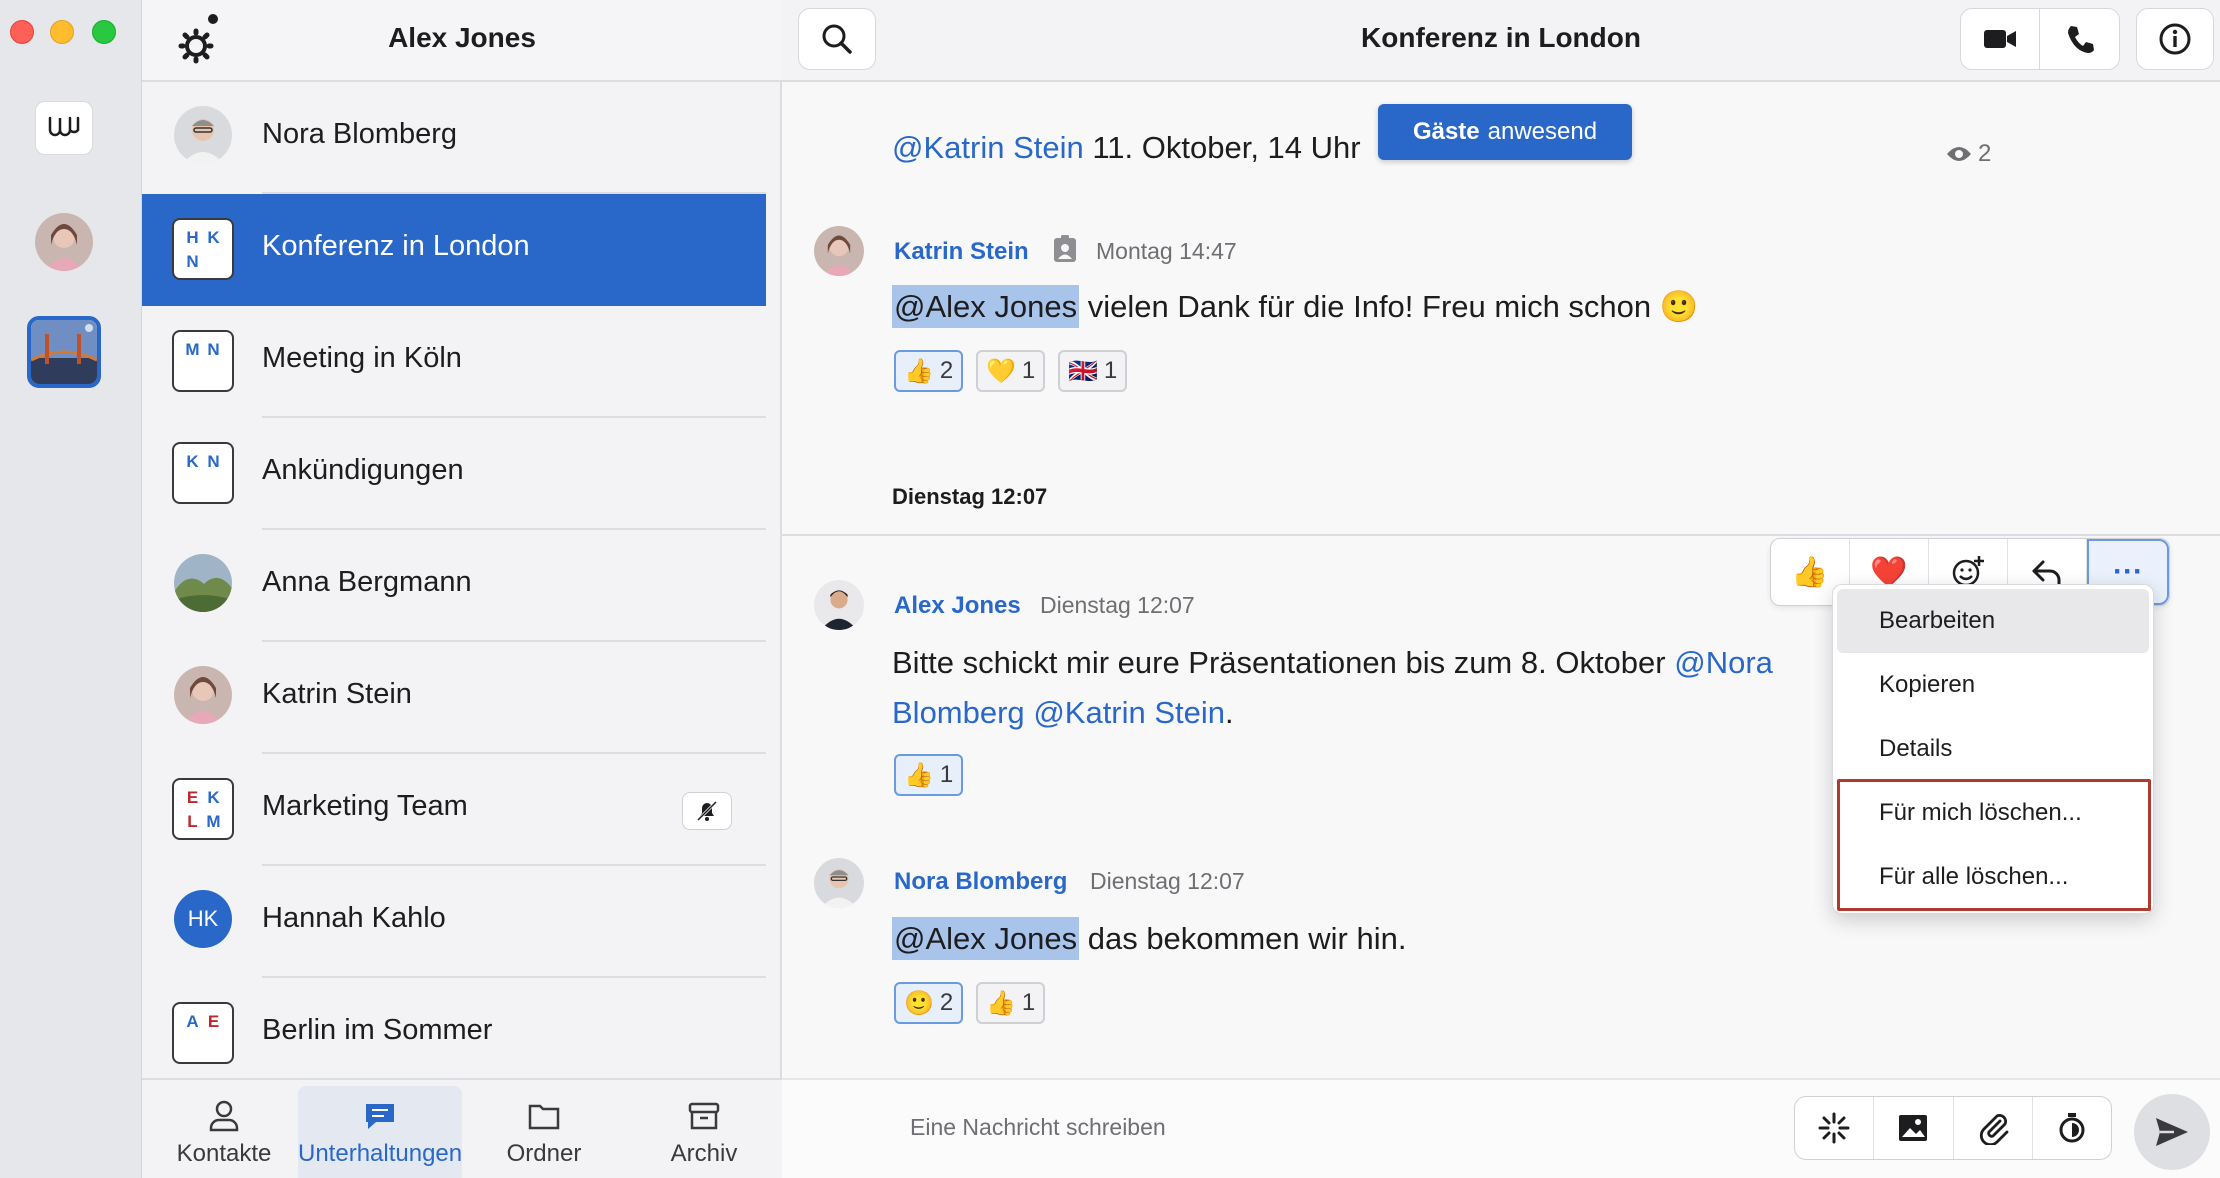 This screenshot has width=2220, height=1178. What do you see at coordinates (1959, 154) in the screenshot?
I see `eye-icon` at bounding box center [1959, 154].